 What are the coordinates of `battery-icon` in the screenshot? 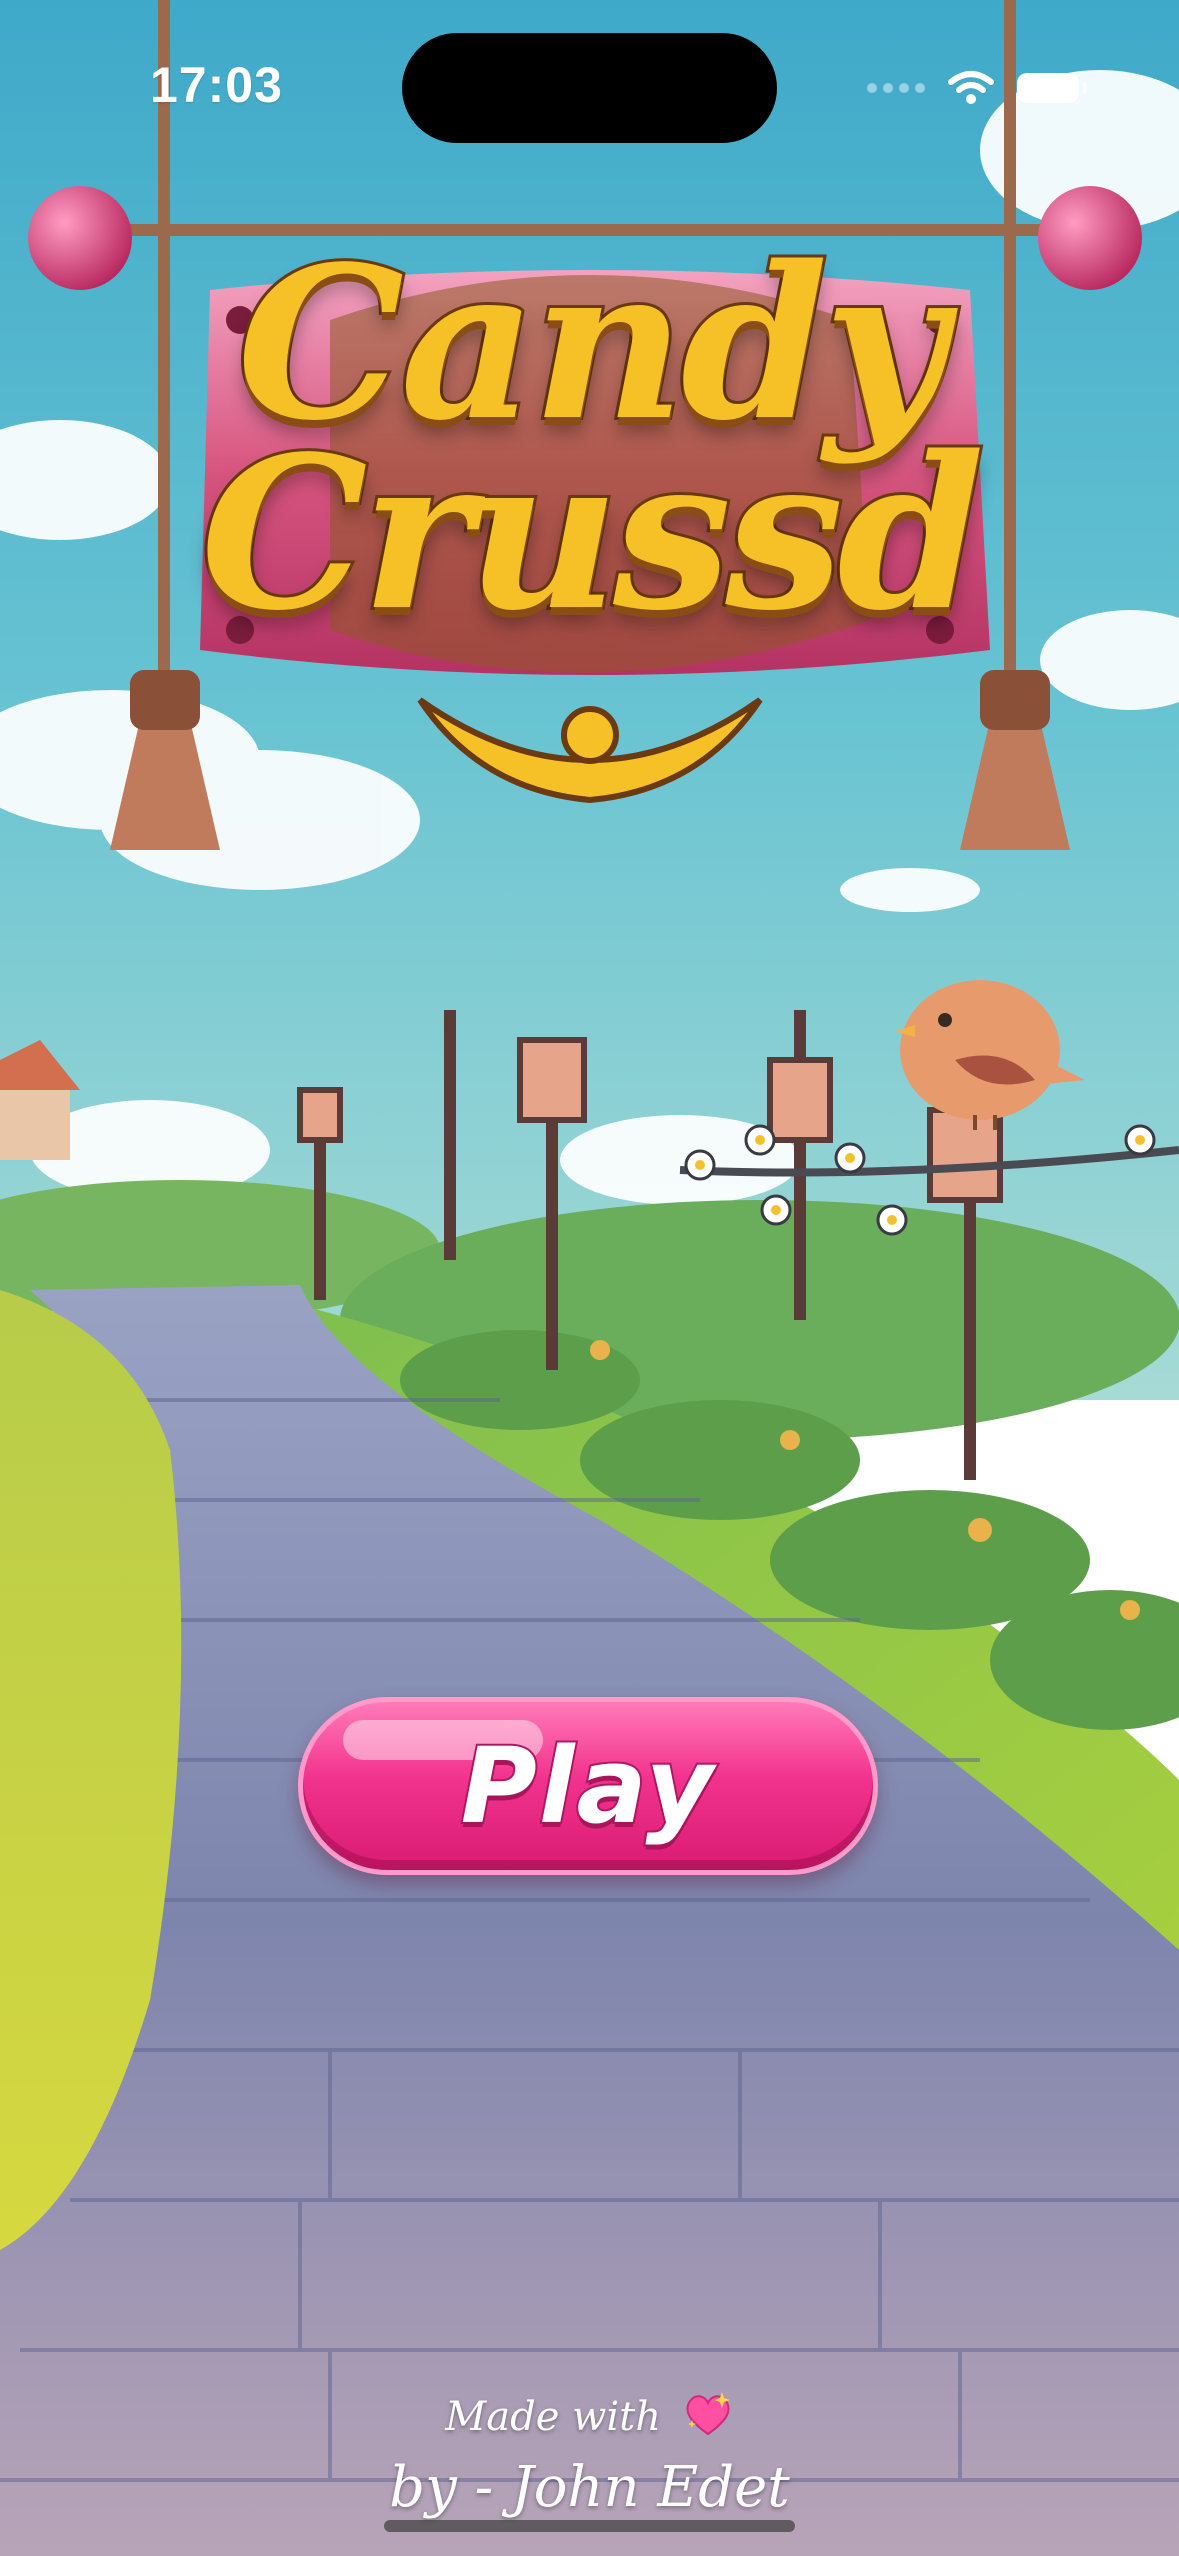 It's located at (1052, 88).